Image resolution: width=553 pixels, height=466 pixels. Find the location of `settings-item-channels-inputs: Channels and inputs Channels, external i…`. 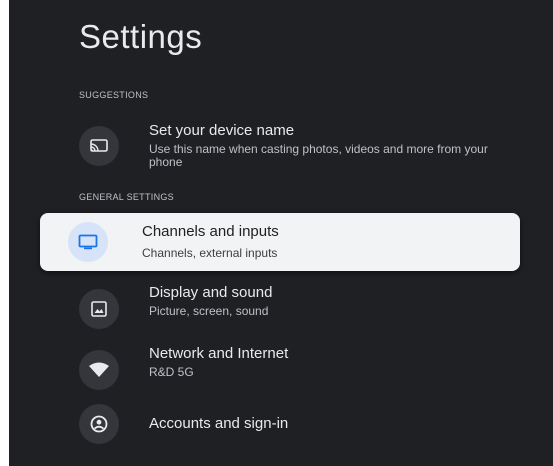

settings-item-channels-inputs: Channels and inputs Channels, external i… is located at coordinates (280, 242).